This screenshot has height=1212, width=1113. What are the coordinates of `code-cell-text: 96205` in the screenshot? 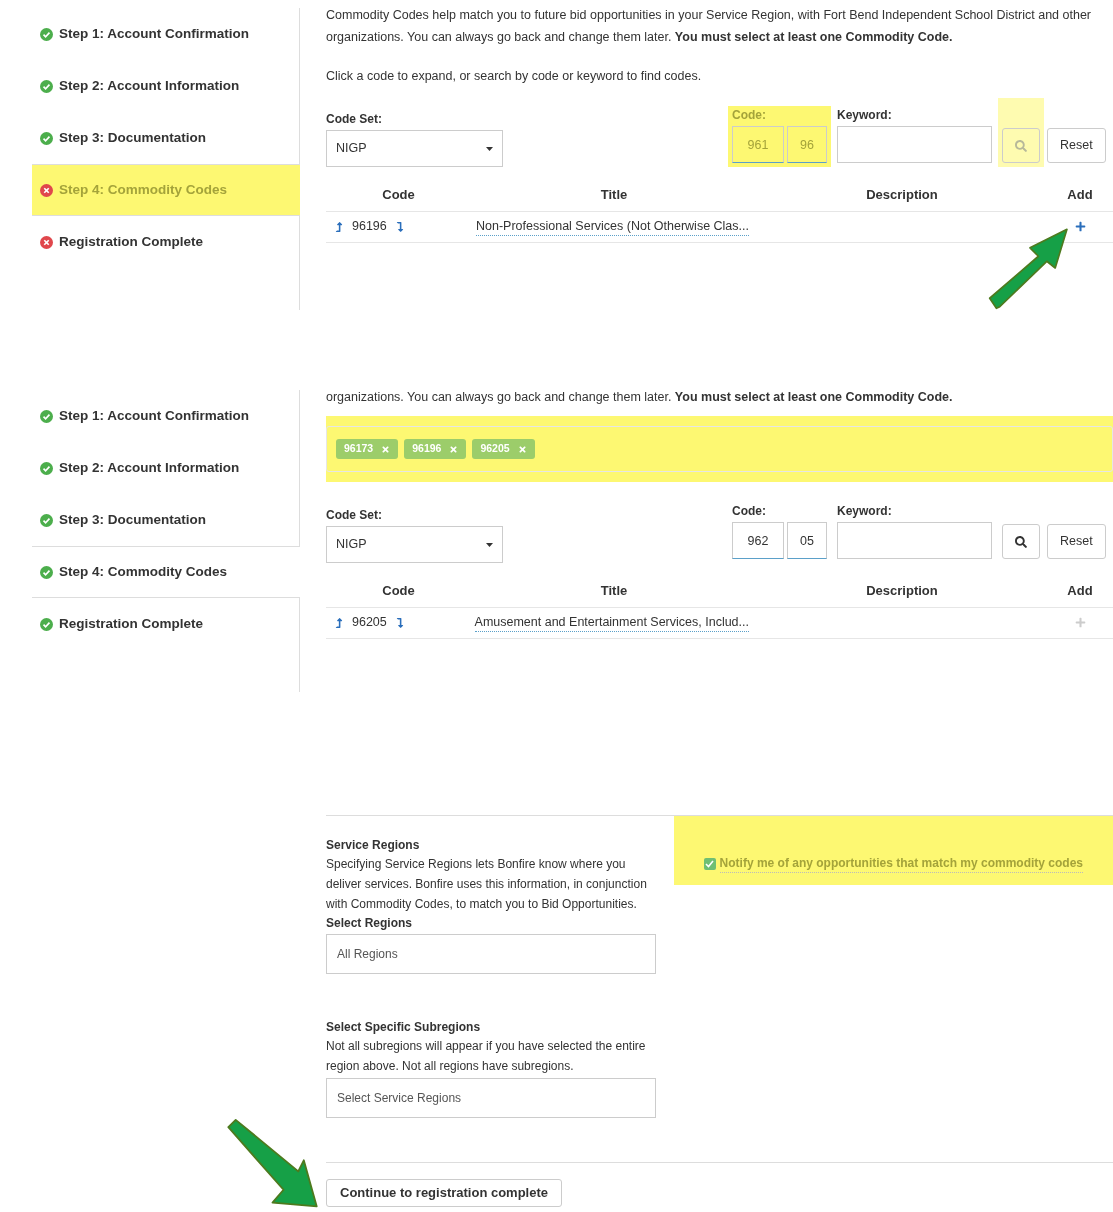 It's located at (369, 623).